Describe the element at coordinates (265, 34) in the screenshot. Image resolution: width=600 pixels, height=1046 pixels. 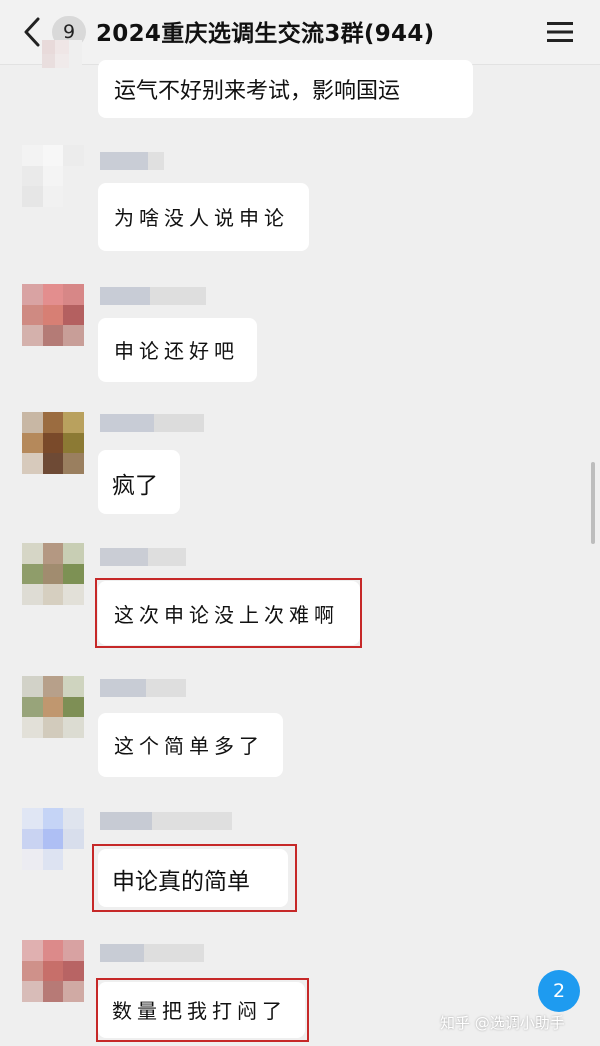
I see `chat-title: 2024重庆选调生交流3群(944)` at that location.